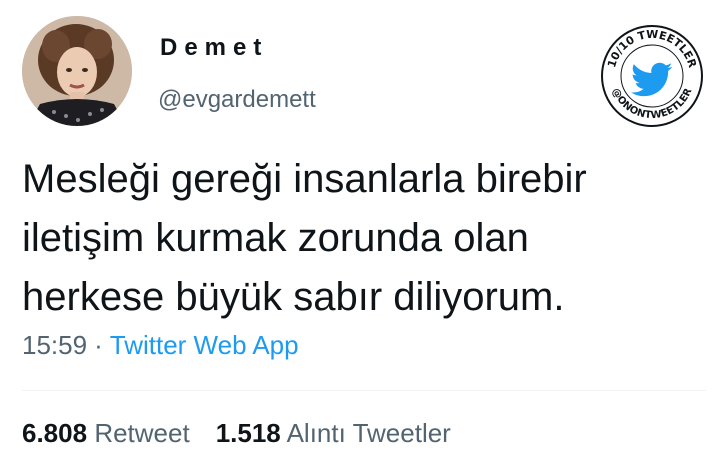 The height and width of the screenshot is (475, 727). I want to click on quotes-label: Alıntı Tweetler, so click(368, 433).